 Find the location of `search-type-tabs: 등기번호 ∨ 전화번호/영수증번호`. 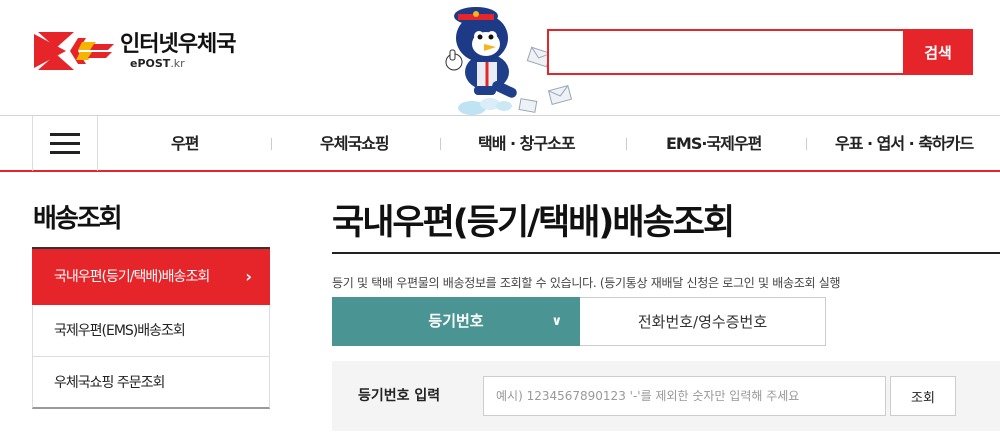

search-type-tabs: 등기번호 ∨ 전화번호/영수증번호 is located at coordinates (579, 321).